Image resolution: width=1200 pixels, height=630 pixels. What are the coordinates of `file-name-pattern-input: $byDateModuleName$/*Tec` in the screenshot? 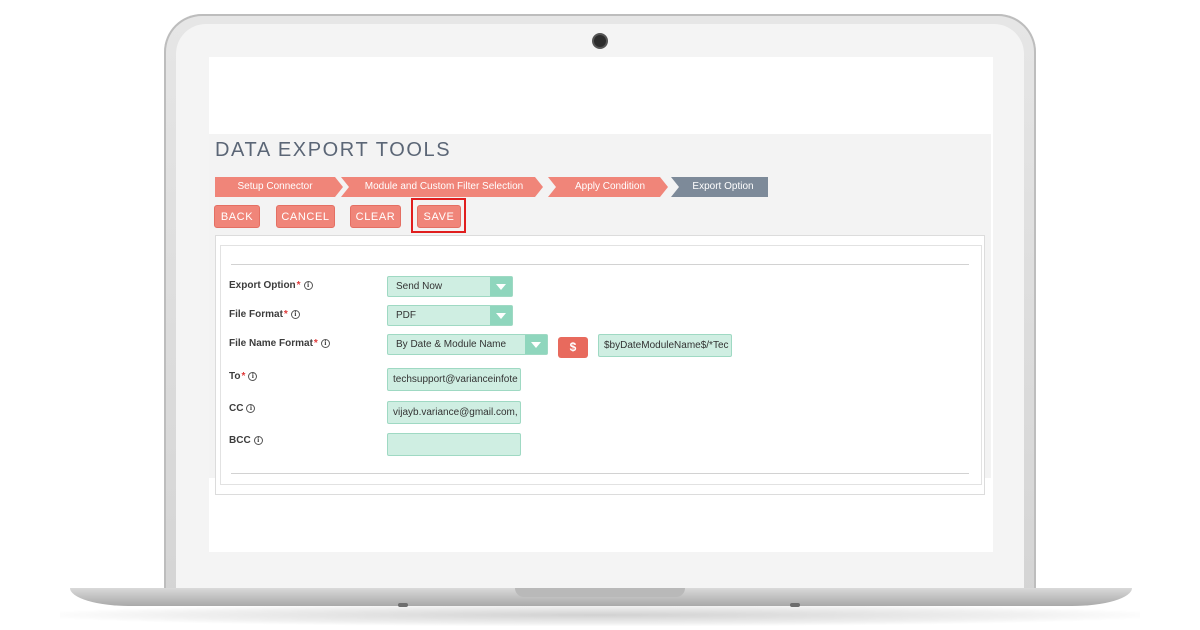 It's located at (665, 345).